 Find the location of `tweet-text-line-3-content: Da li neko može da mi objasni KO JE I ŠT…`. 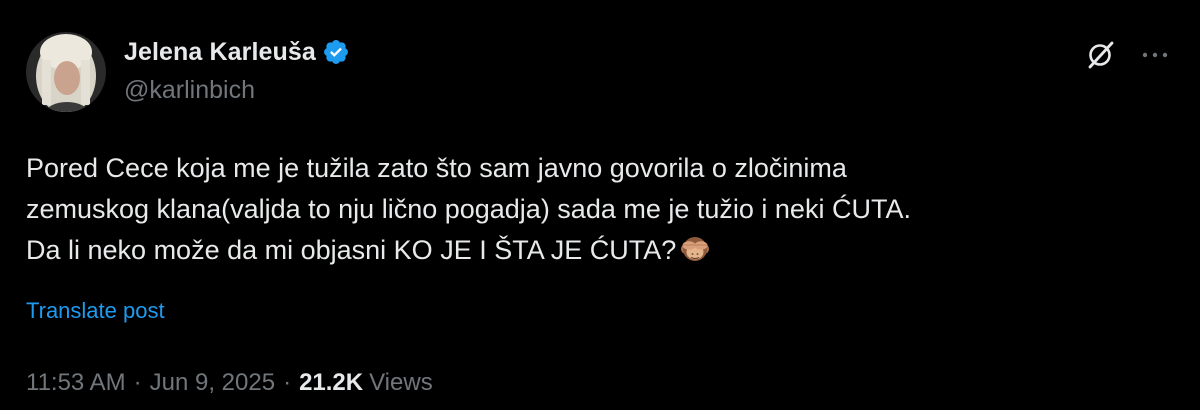

tweet-text-line-3-content: Da li neko može da mi objasni KO JE I ŠT… is located at coordinates (351, 250).